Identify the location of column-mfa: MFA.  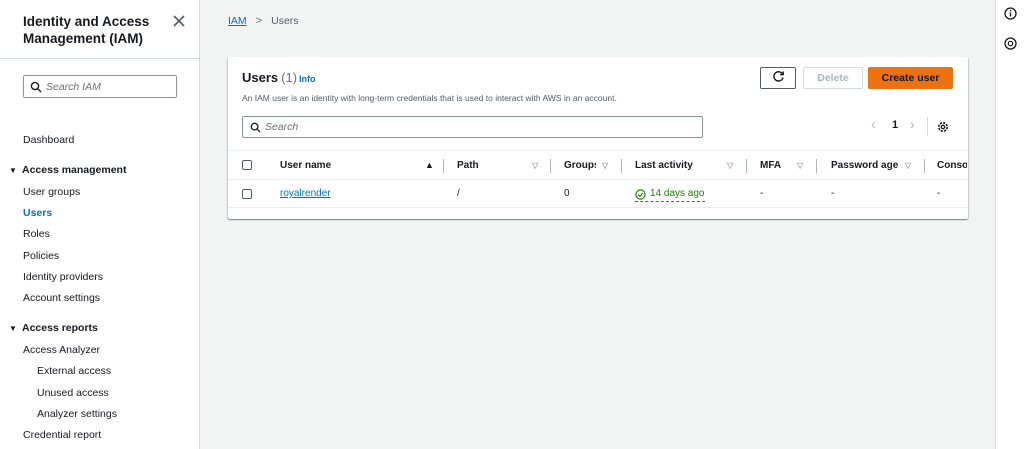
(770, 165).